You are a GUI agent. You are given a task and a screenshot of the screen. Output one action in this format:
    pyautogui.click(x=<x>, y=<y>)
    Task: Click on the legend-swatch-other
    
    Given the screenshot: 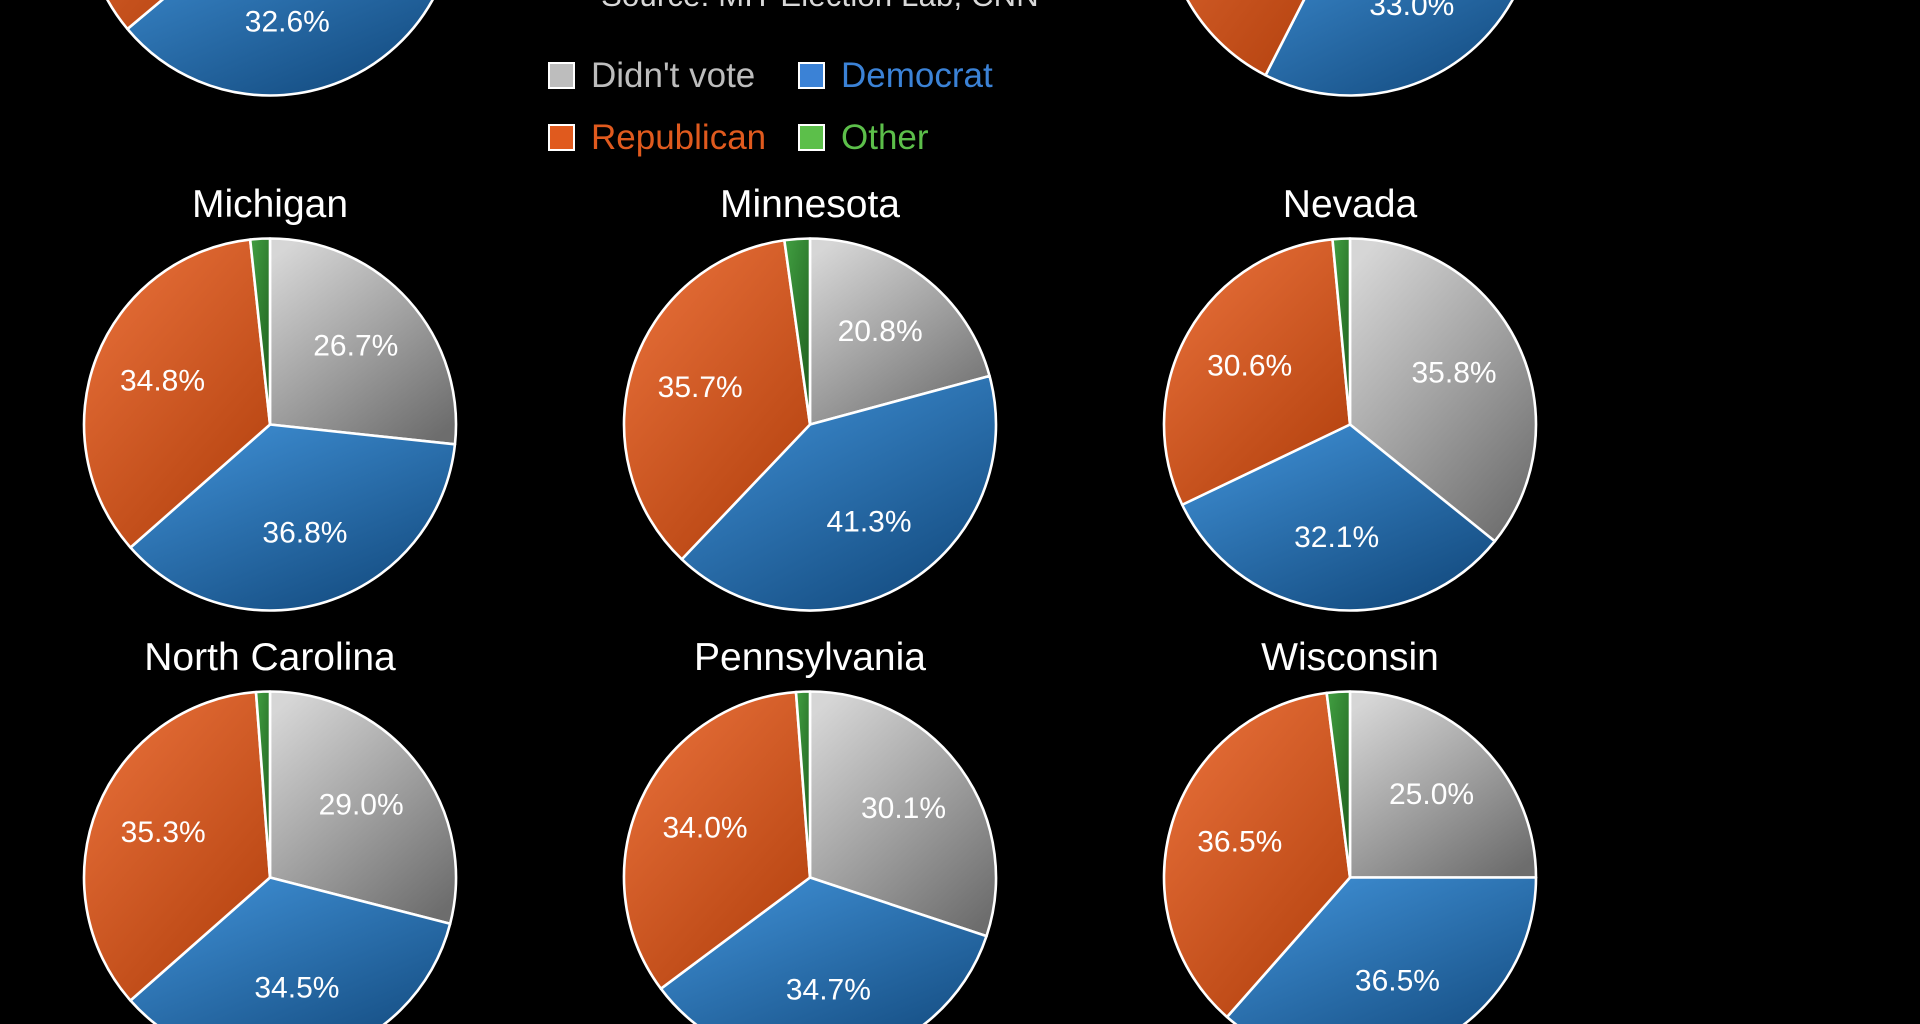 What is the action you would take?
    pyautogui.click(x=811, y=137)
    